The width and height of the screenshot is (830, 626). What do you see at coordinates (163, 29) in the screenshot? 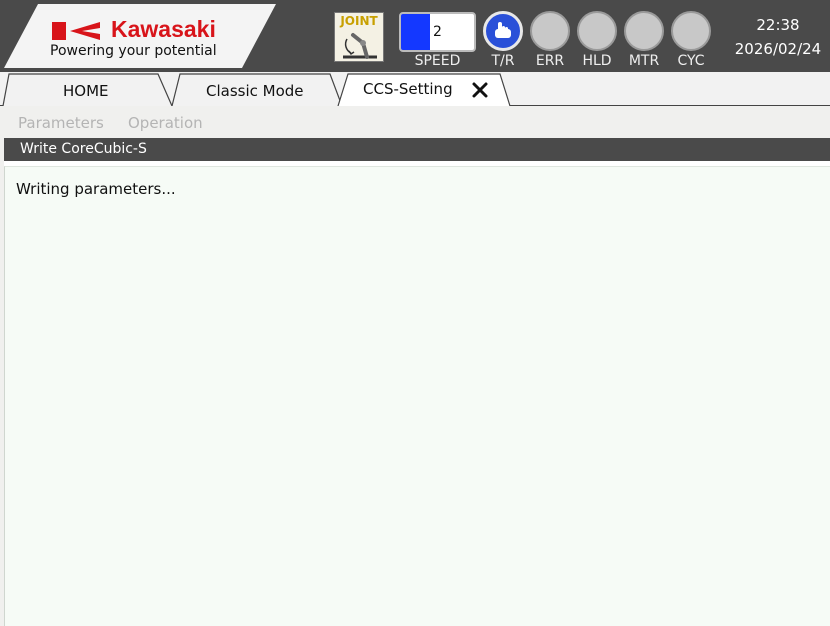
I see `brand-name: Kawasaki` at bounding box center [163, 29].